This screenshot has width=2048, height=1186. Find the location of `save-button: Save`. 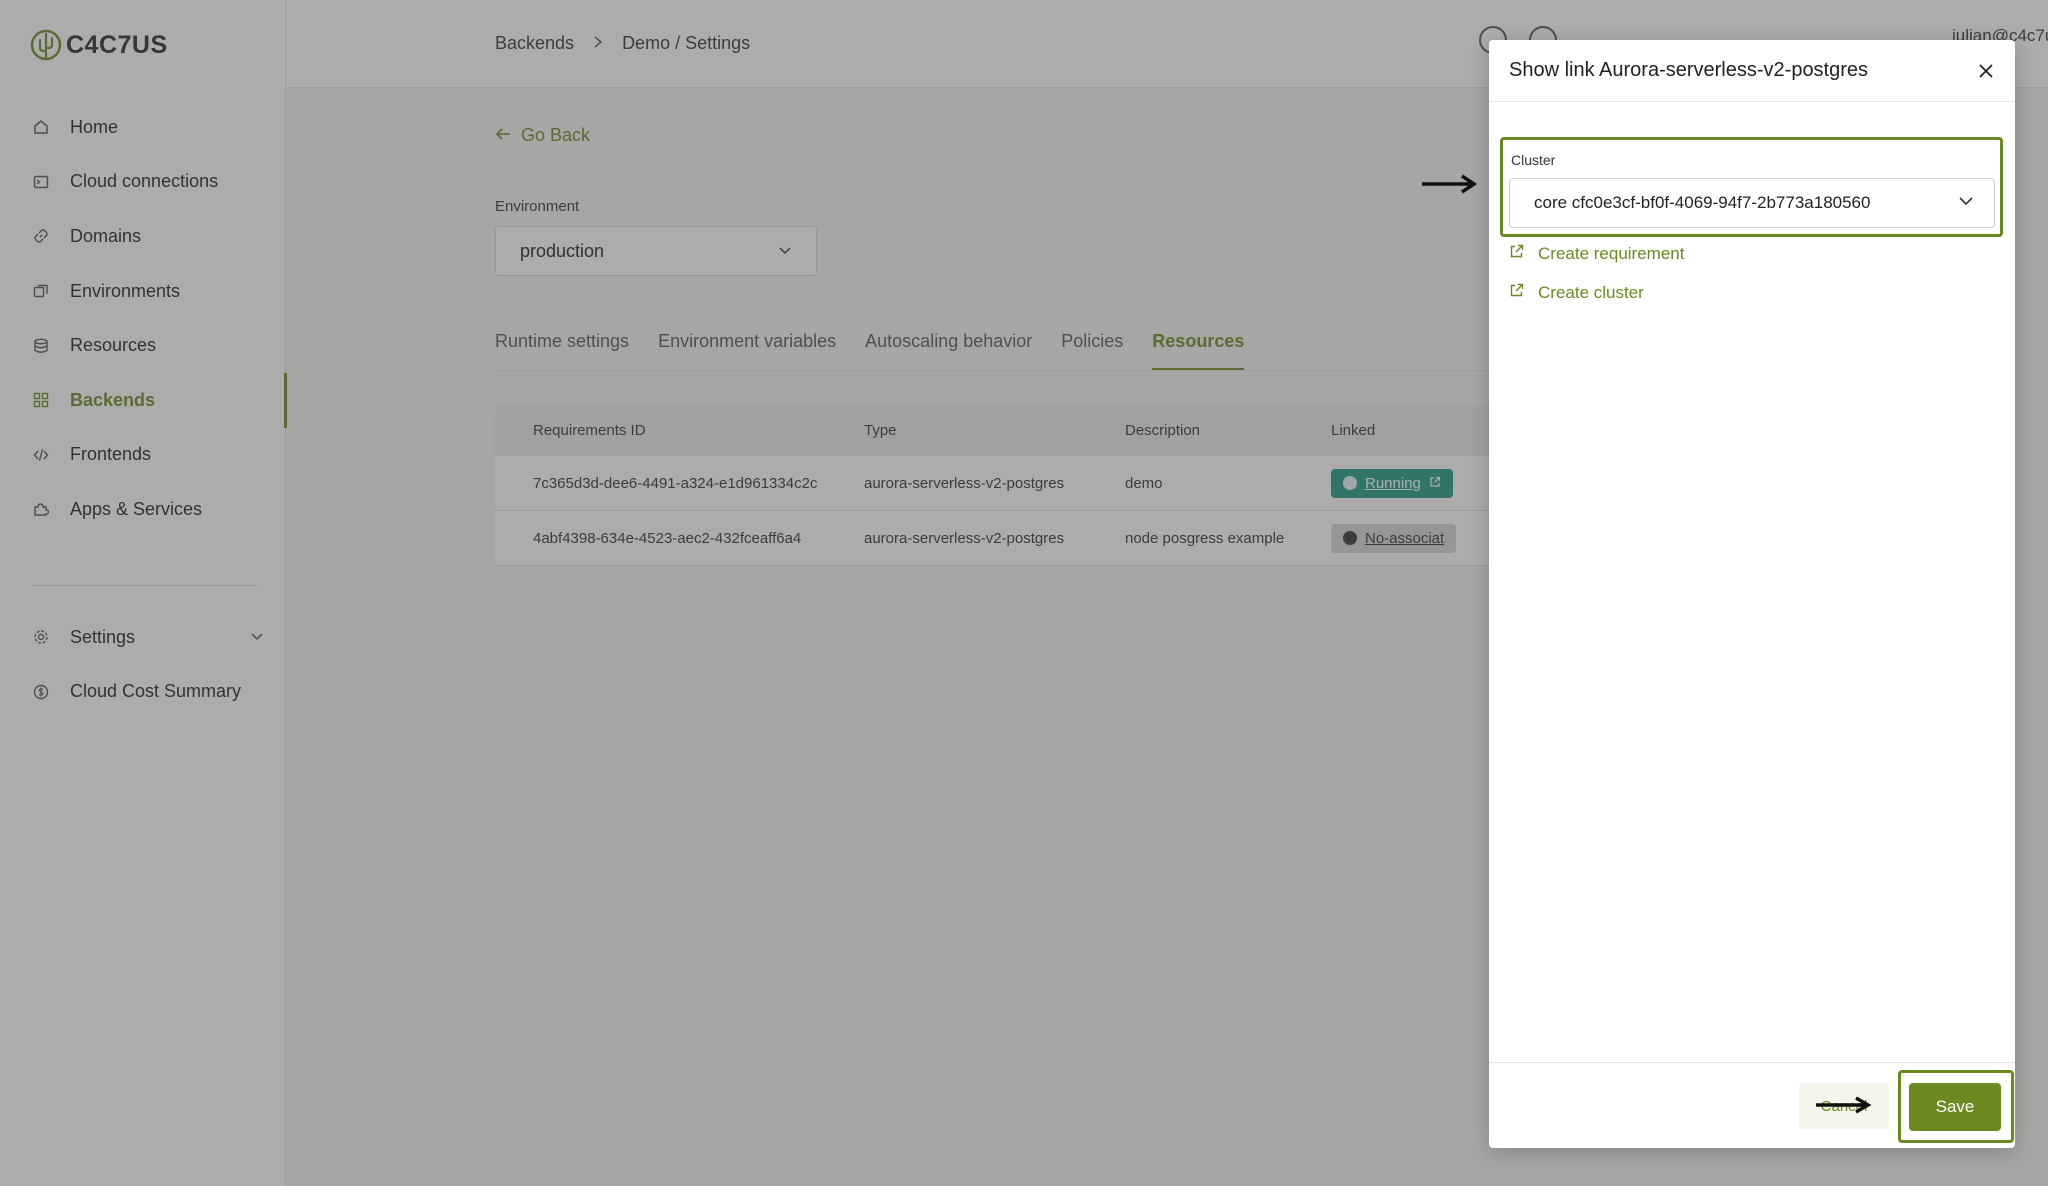

save-button: Save is located at coordinates (1955, 1107).